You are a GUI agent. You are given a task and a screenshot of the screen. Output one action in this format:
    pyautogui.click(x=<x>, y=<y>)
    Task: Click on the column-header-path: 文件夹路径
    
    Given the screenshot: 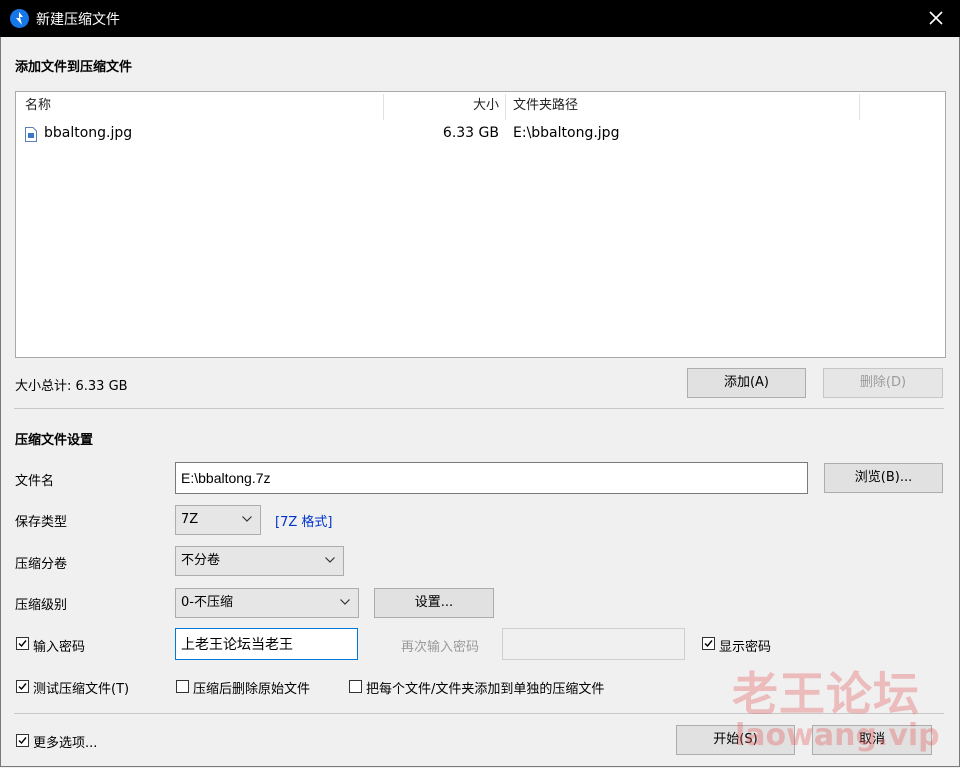 What is the action you would take?
    pyautogui.click(x=545, y=106)
    